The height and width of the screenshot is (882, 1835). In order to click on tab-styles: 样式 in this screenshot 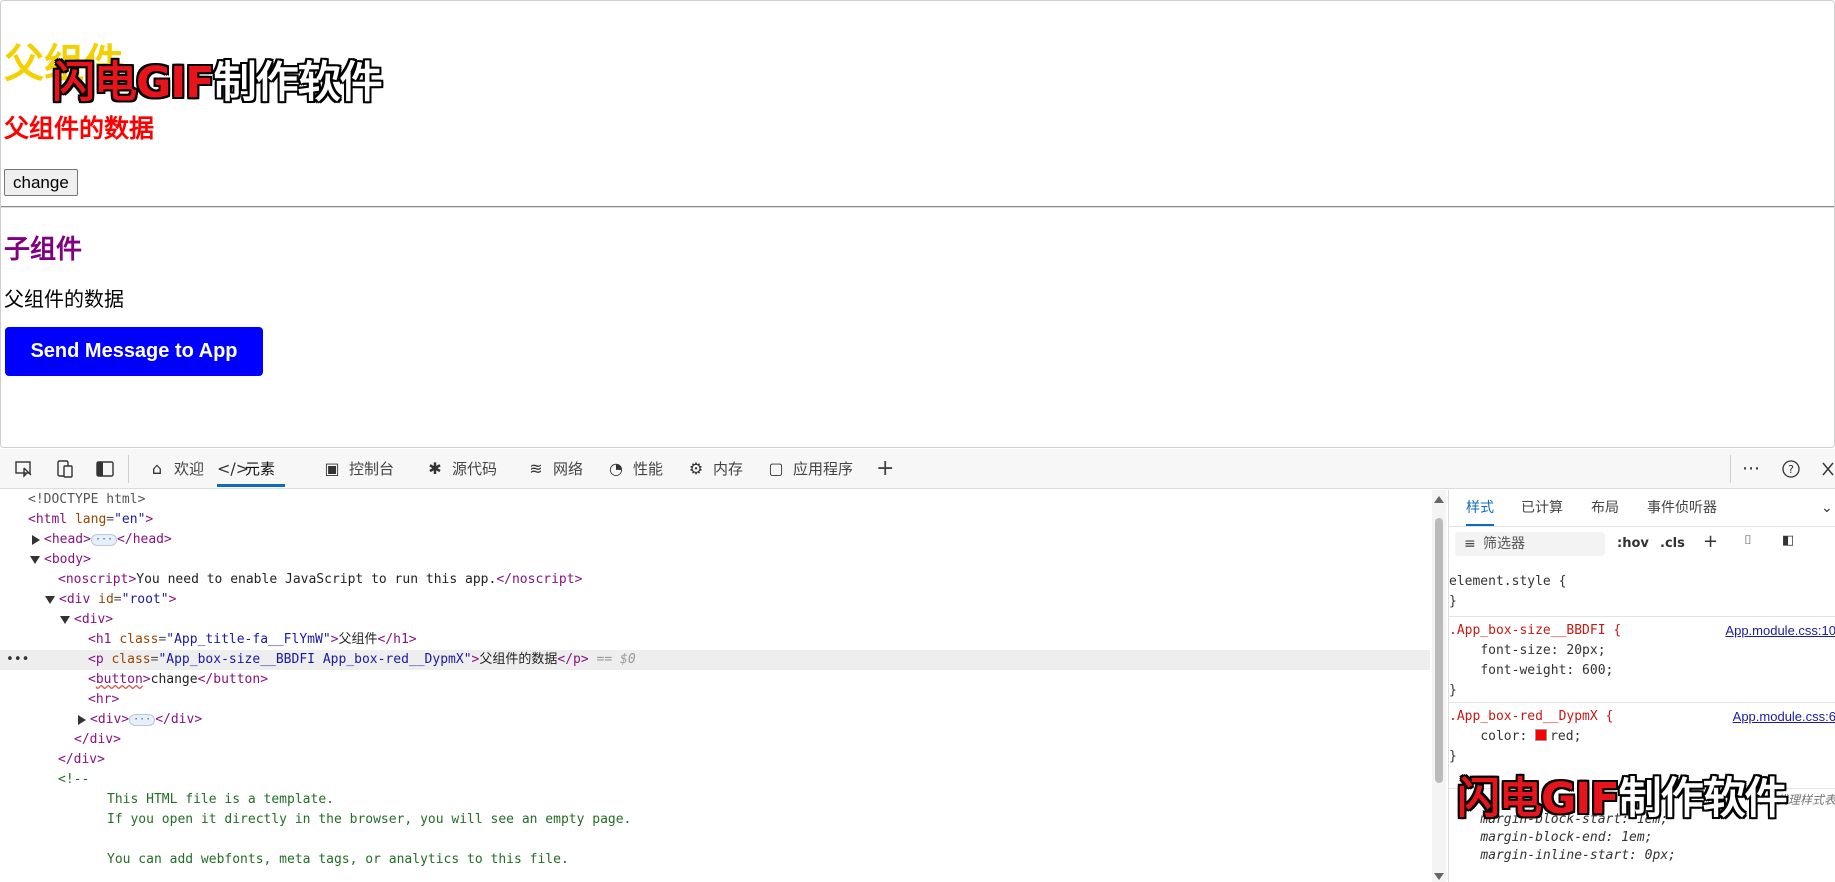, I will do `click(1480, 508)`.